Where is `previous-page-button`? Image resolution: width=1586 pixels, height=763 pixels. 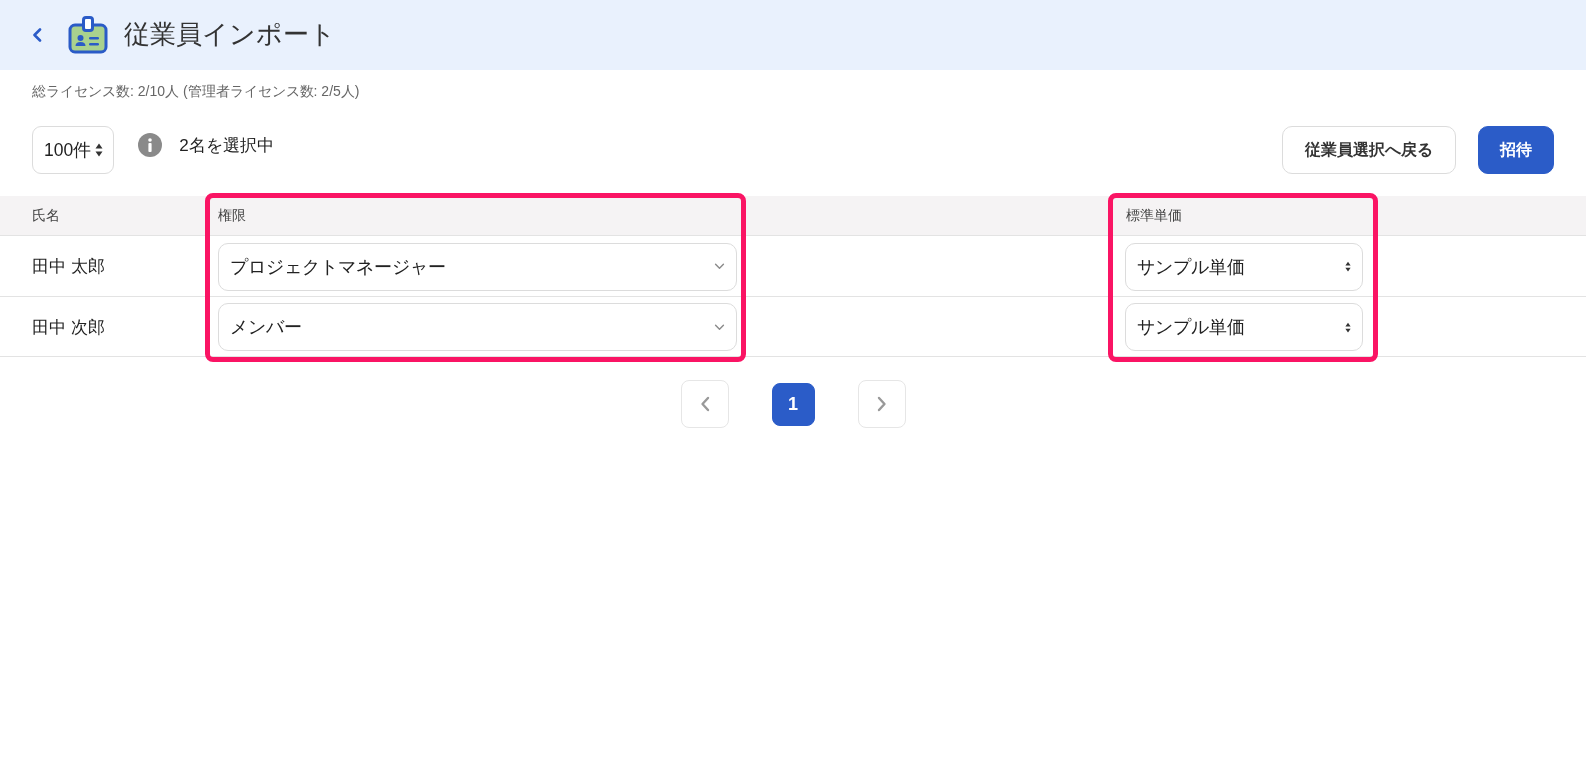
previous-page-button is located at coordinates (704, 404).